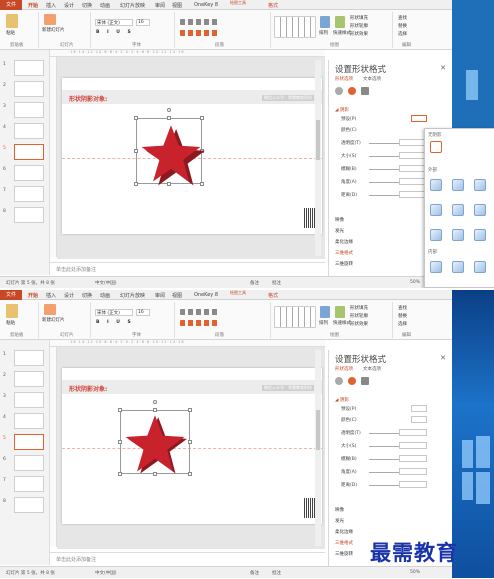 This screenshot has width=494, height=579. I want to click on vertical-scrollbar, so click(318, 448).